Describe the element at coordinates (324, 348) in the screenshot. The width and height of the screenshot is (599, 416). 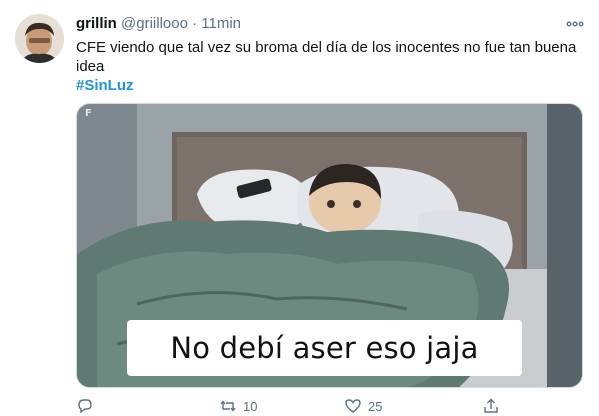
I see `meme-caption: No debí aser eso jaja` at that location.